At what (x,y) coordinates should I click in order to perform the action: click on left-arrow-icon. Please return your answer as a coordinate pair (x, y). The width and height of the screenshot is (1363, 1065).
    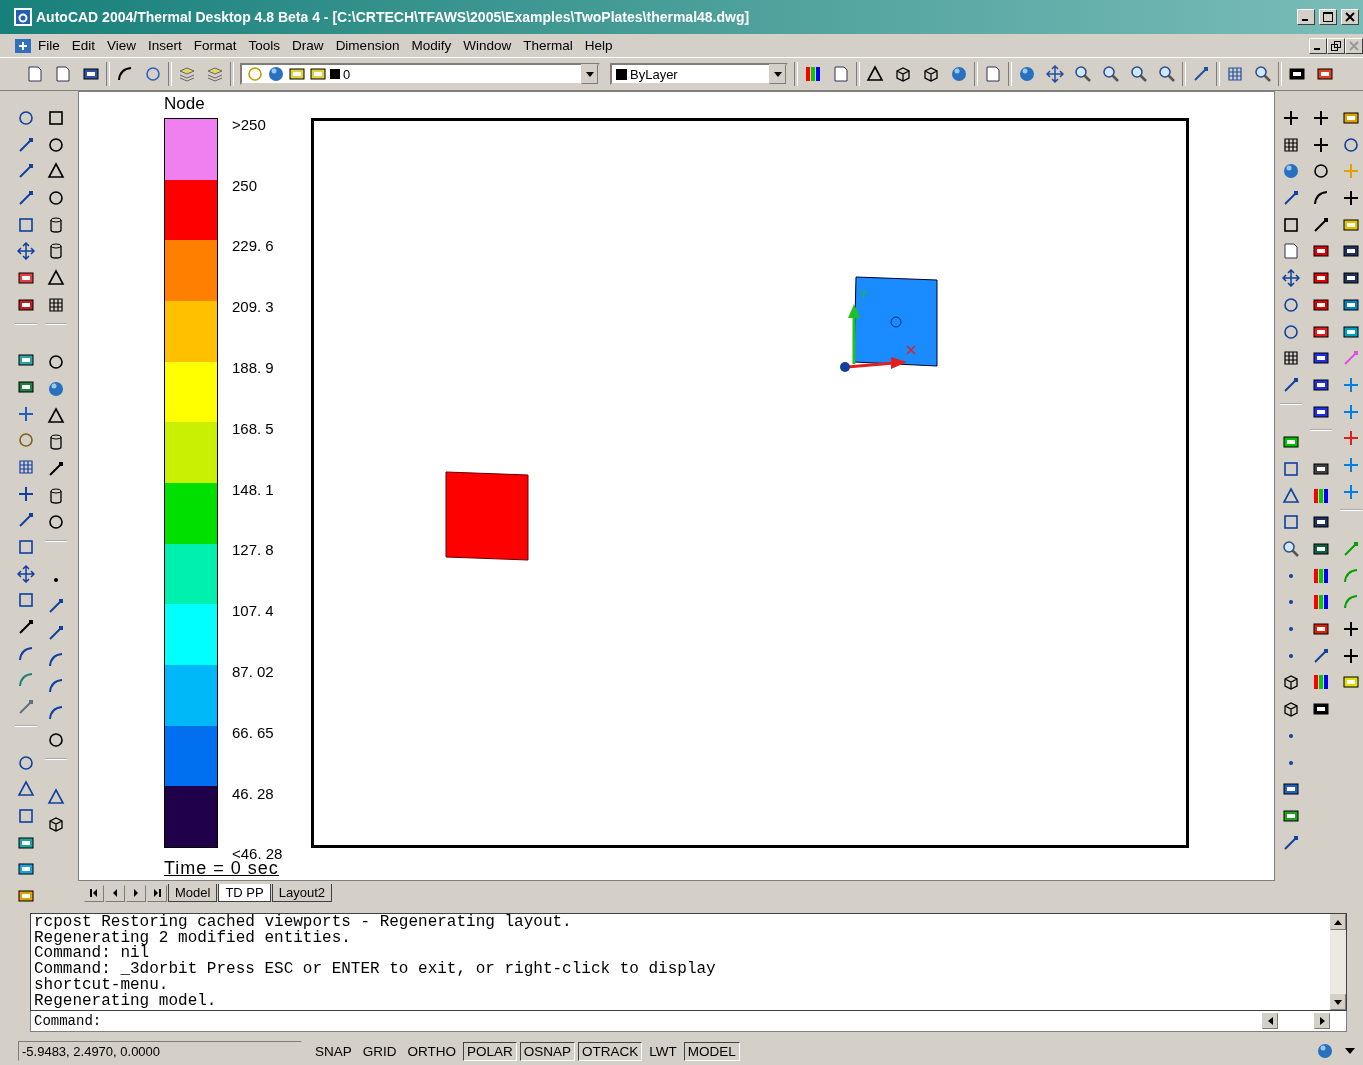
    Looking at the image, I should click on (1270, 1021).